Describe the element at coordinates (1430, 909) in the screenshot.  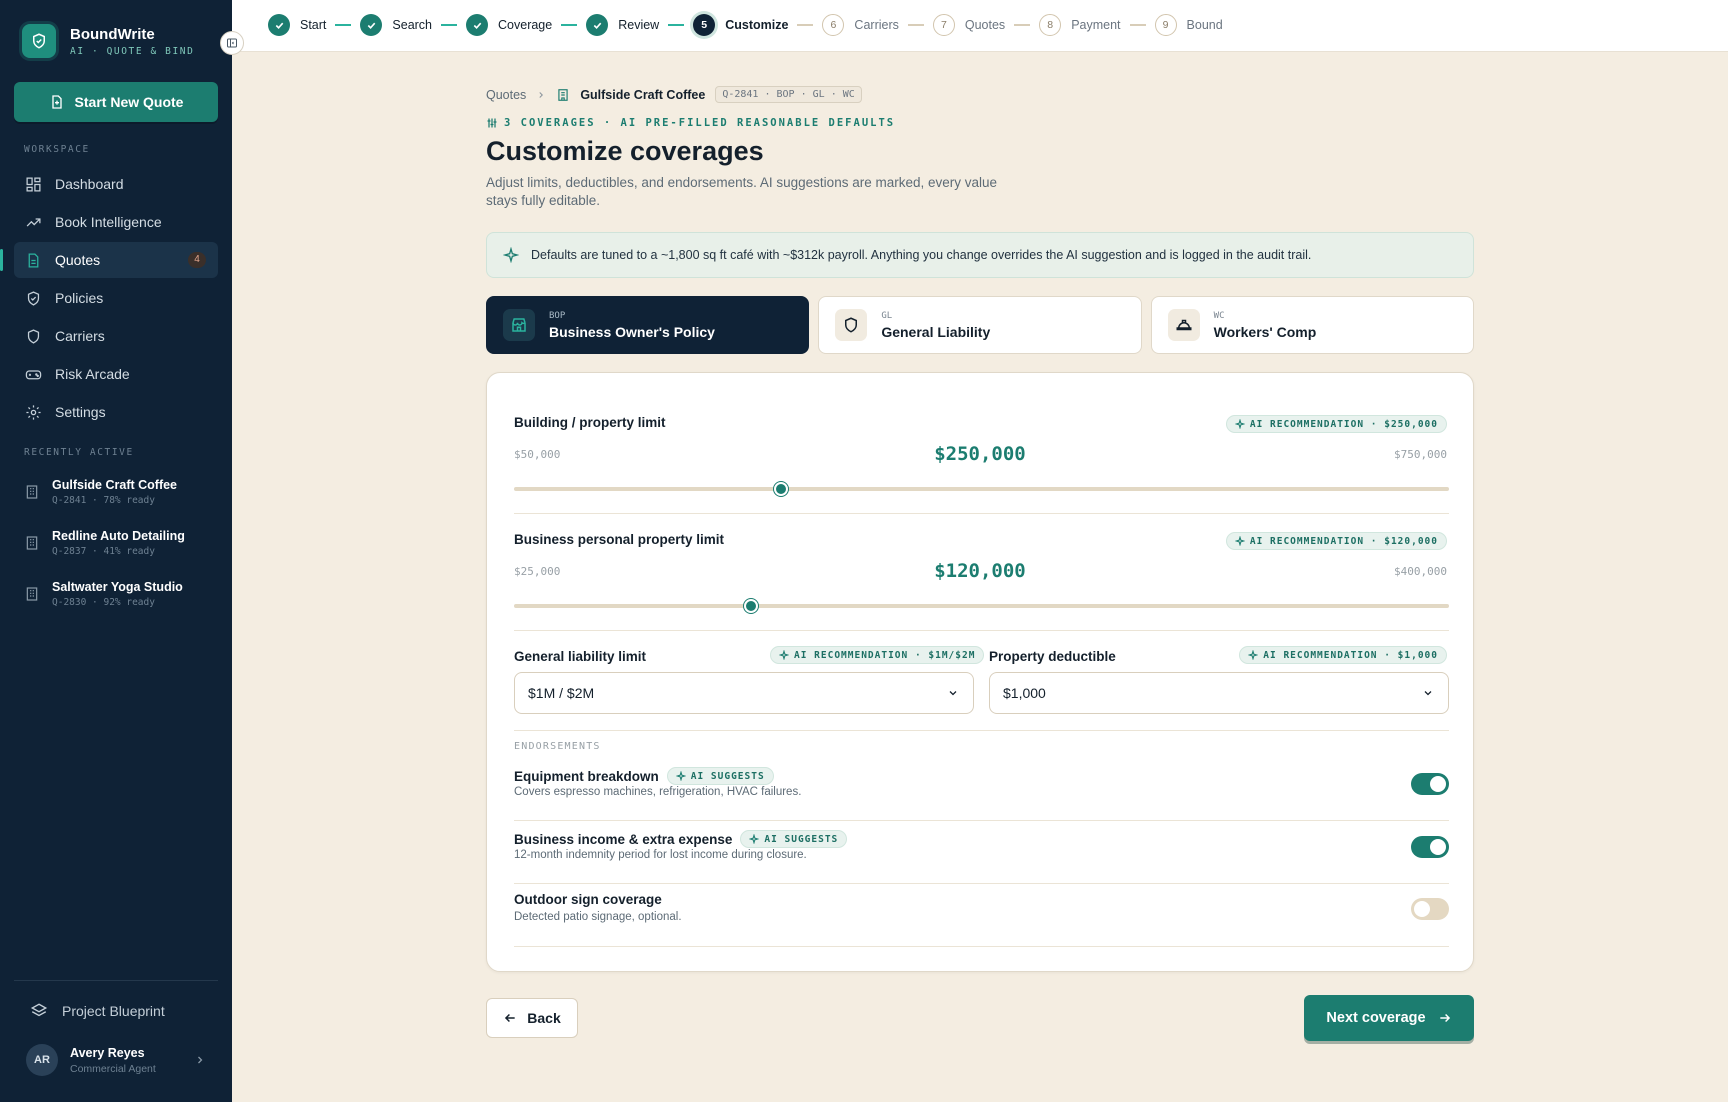
I see `outdoor-sign-toggle` at that location.